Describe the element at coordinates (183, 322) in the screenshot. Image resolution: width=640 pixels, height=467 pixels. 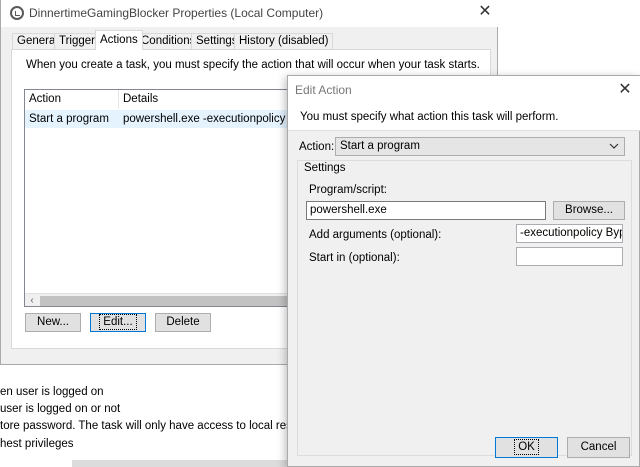
I see `delete-button: Delete` at that location.